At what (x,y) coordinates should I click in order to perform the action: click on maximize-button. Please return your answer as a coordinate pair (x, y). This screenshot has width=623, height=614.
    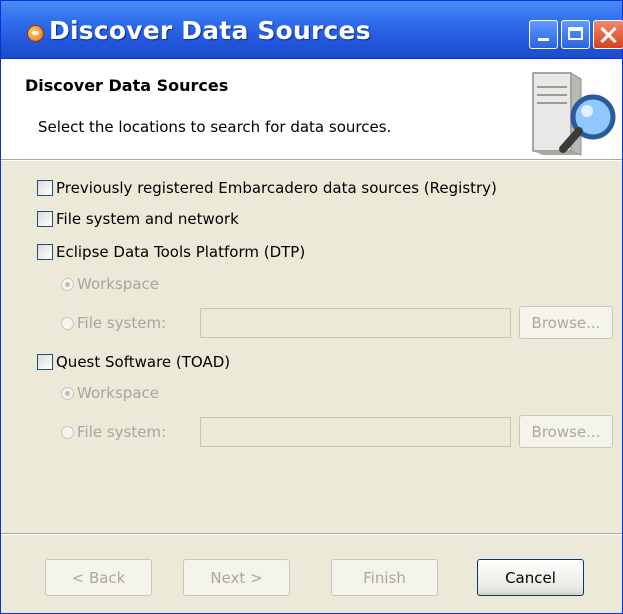
    Looking at the image, I should click on (575, 34).